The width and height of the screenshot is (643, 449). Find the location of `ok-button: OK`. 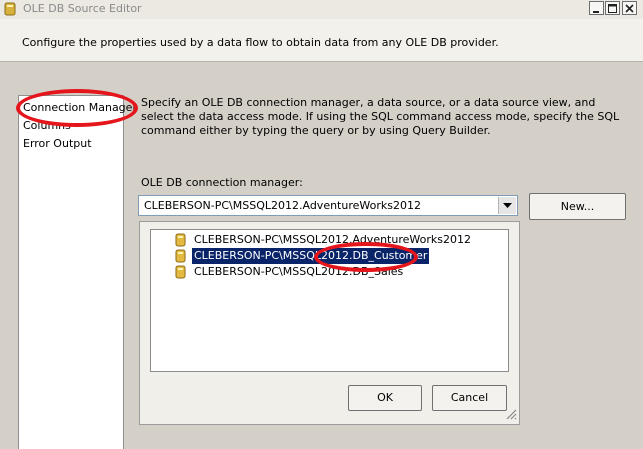

ok-button: OK is located at coordinates (385, 398).